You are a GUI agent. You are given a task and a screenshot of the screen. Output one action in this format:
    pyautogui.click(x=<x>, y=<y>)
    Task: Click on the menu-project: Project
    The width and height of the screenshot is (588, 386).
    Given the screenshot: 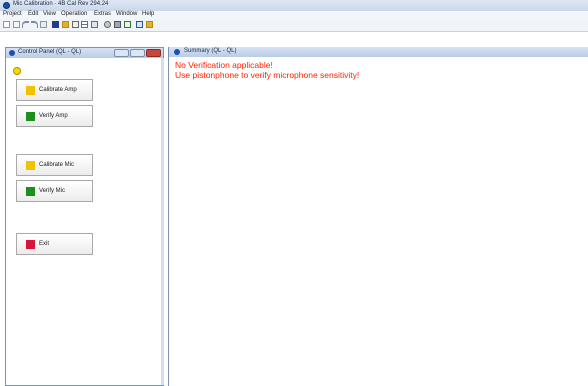 What is the action you would take?
    pyautogui.click(x=12, y=14)
    